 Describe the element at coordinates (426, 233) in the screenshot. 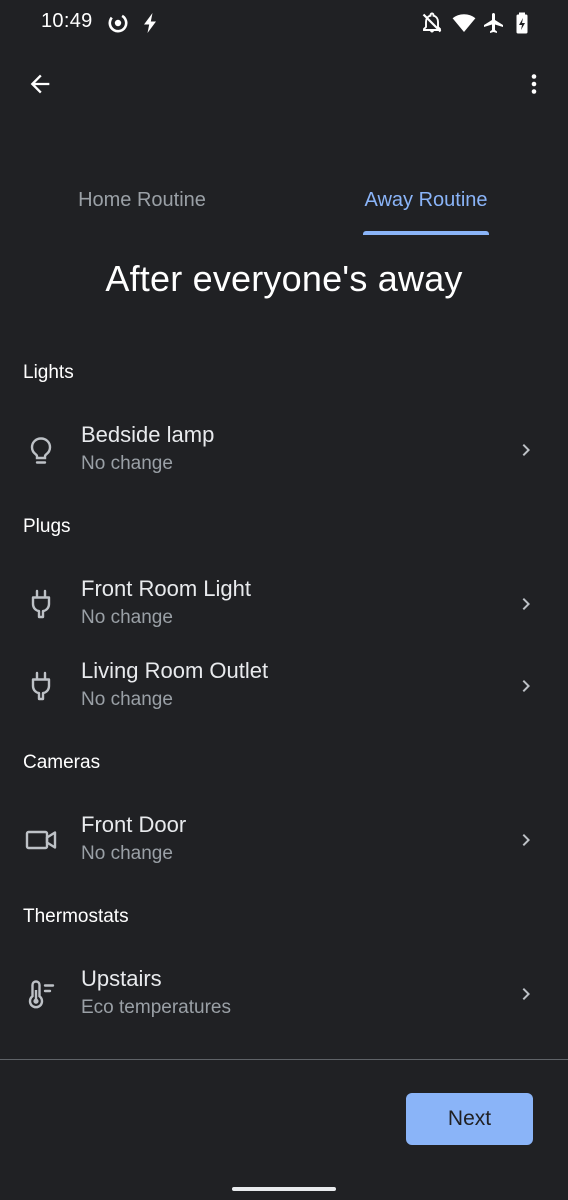

I see `tab-selected-indicator` at that location.